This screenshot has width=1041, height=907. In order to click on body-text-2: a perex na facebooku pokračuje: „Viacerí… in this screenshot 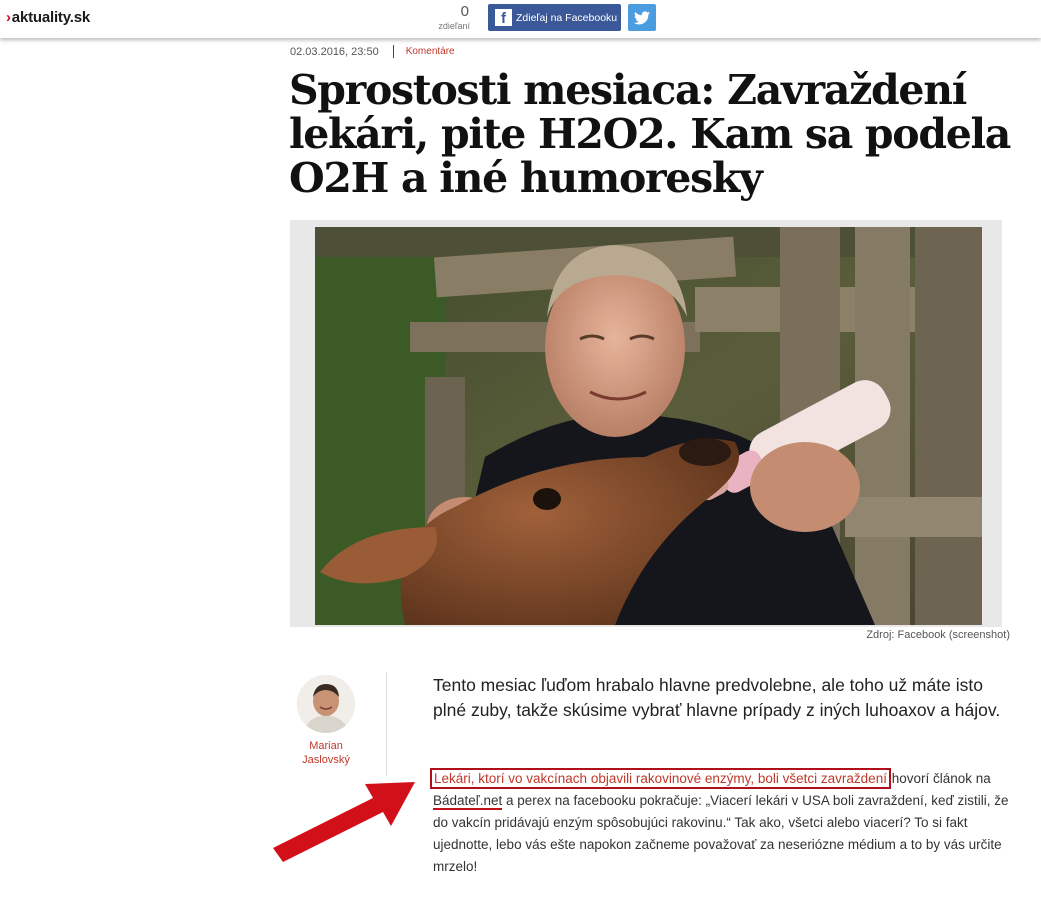, I will do `click(721, 833)`.